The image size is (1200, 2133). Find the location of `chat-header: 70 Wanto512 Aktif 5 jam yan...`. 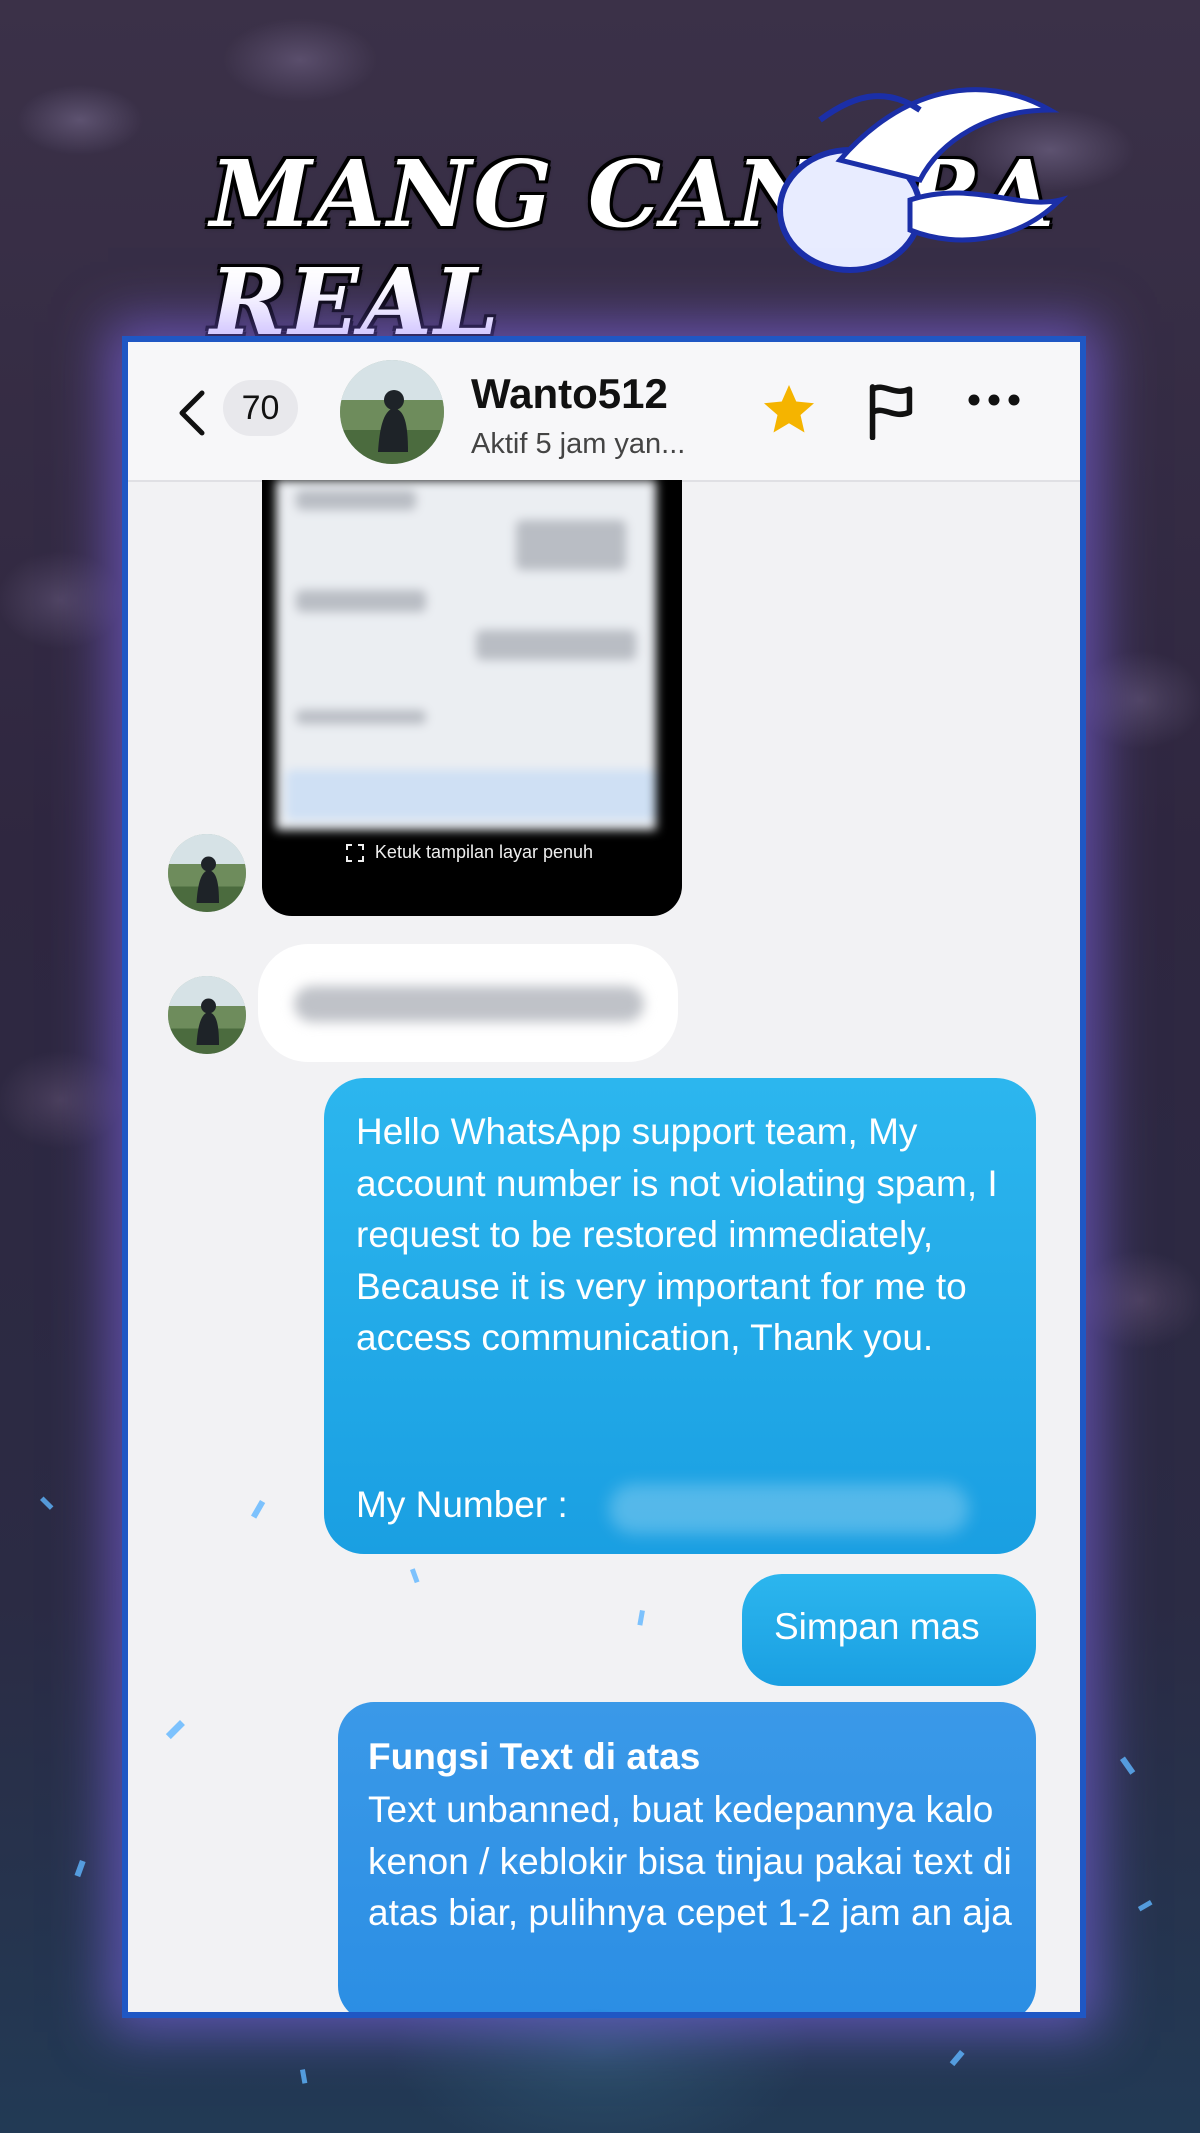

chat-header: 70 Wanto512 Aktif 5 jam yan... is located at coordinates (604, 412).